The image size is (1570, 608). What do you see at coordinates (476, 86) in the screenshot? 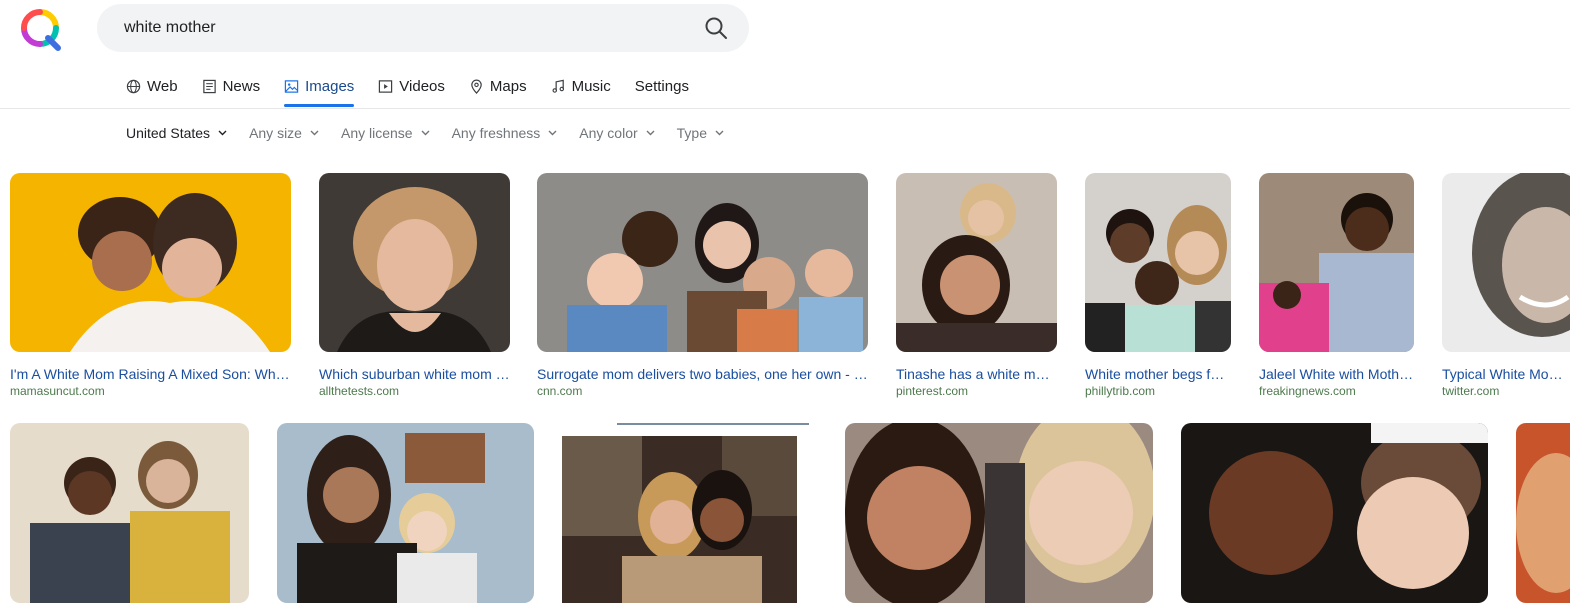
I see `map-pin-icon` at bounding box center [476, 86].